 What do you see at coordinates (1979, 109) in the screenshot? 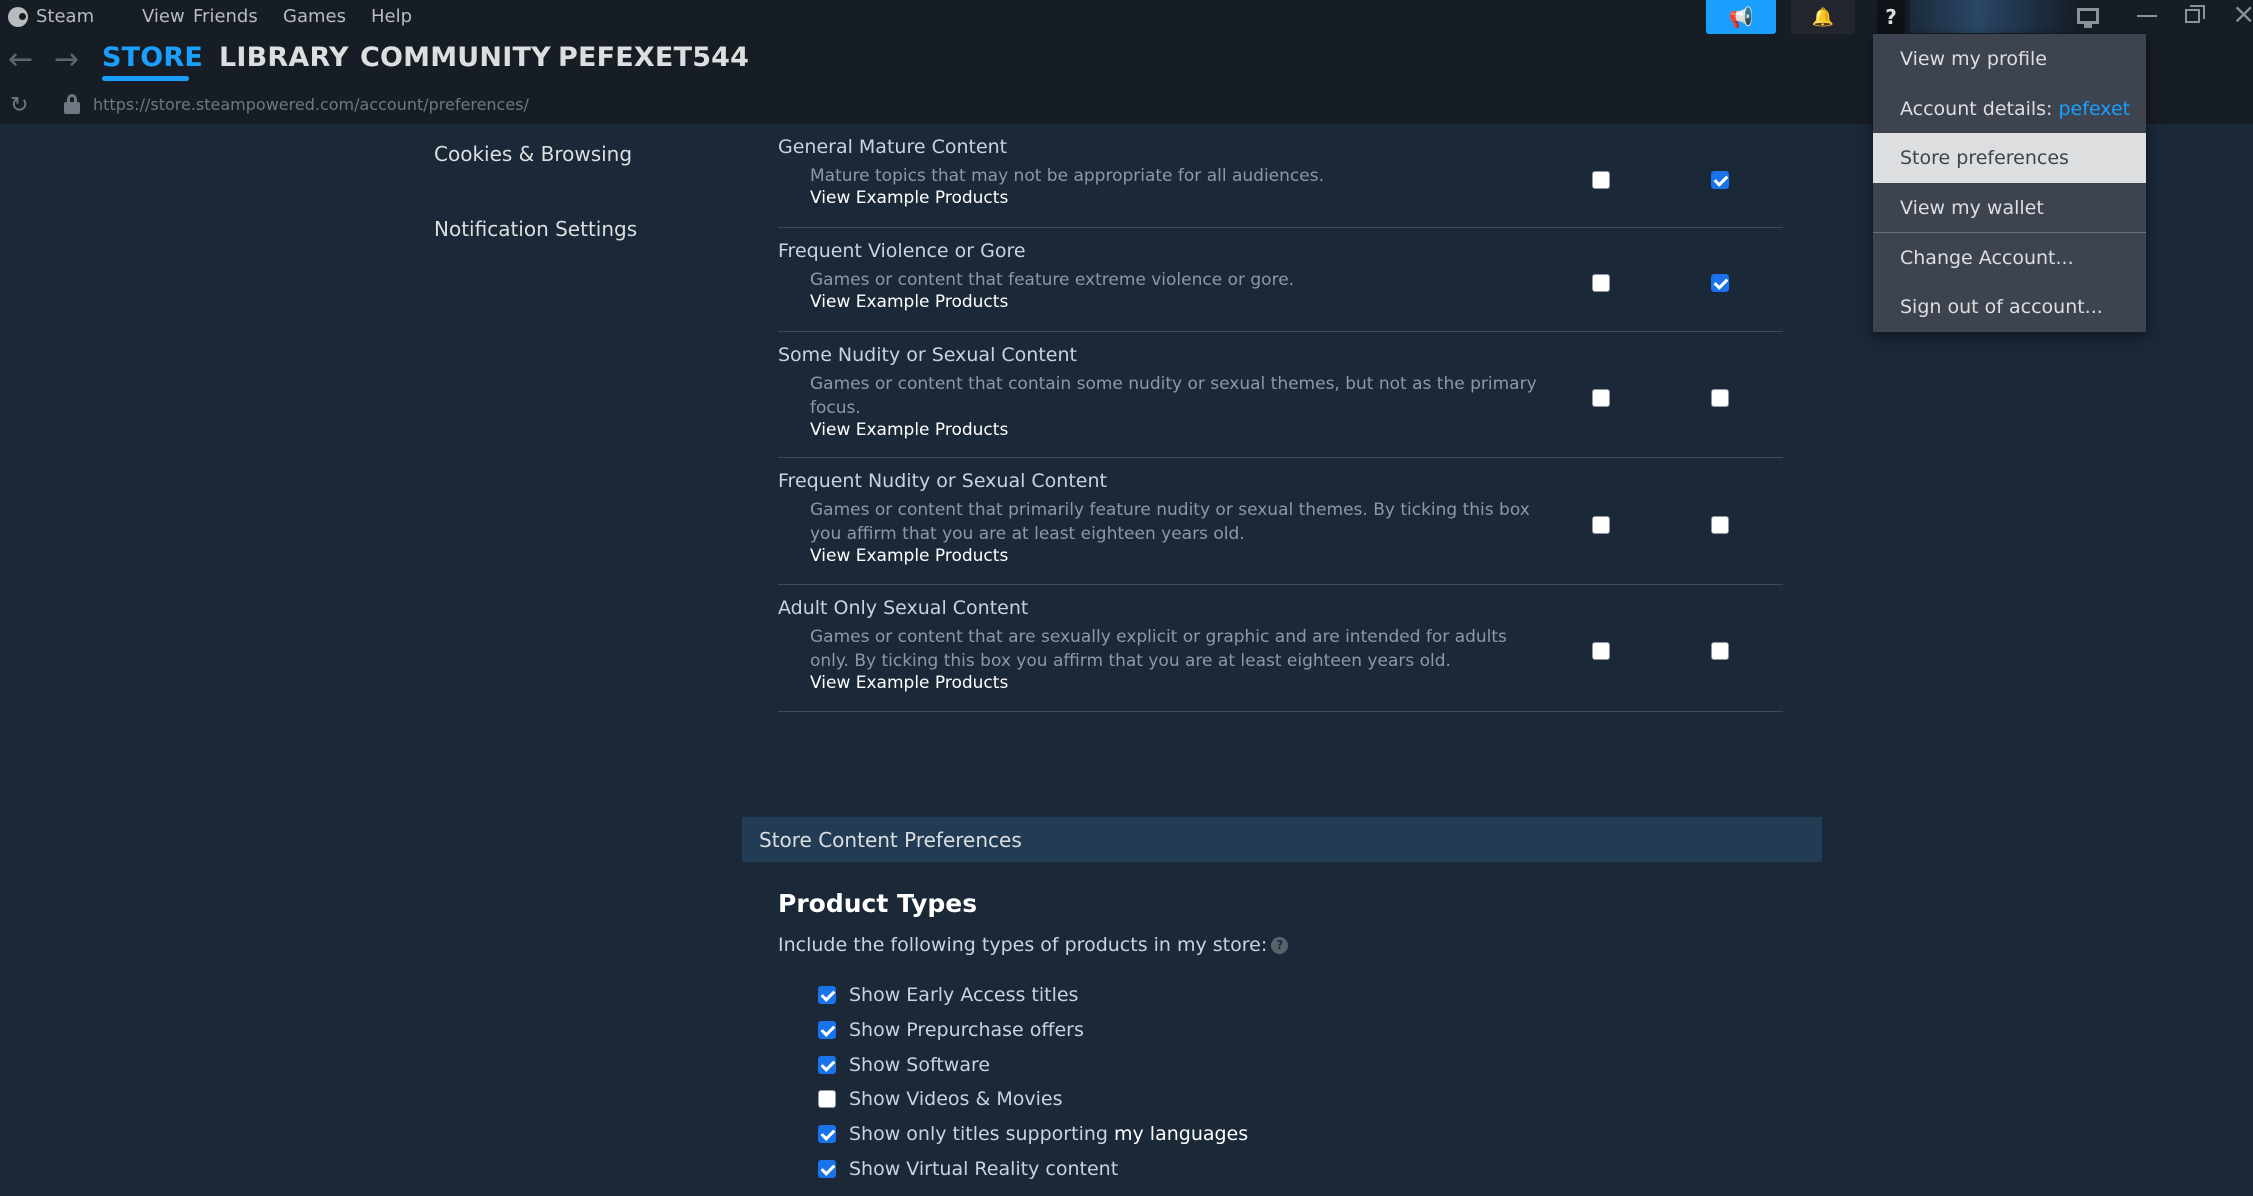
I see `menu-item-label: Account details:` at bounding box center [1979, 109].